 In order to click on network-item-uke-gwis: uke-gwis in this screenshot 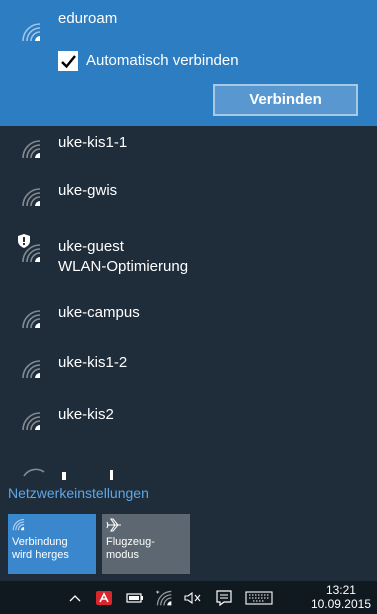, I will do `click(188, 198)`.